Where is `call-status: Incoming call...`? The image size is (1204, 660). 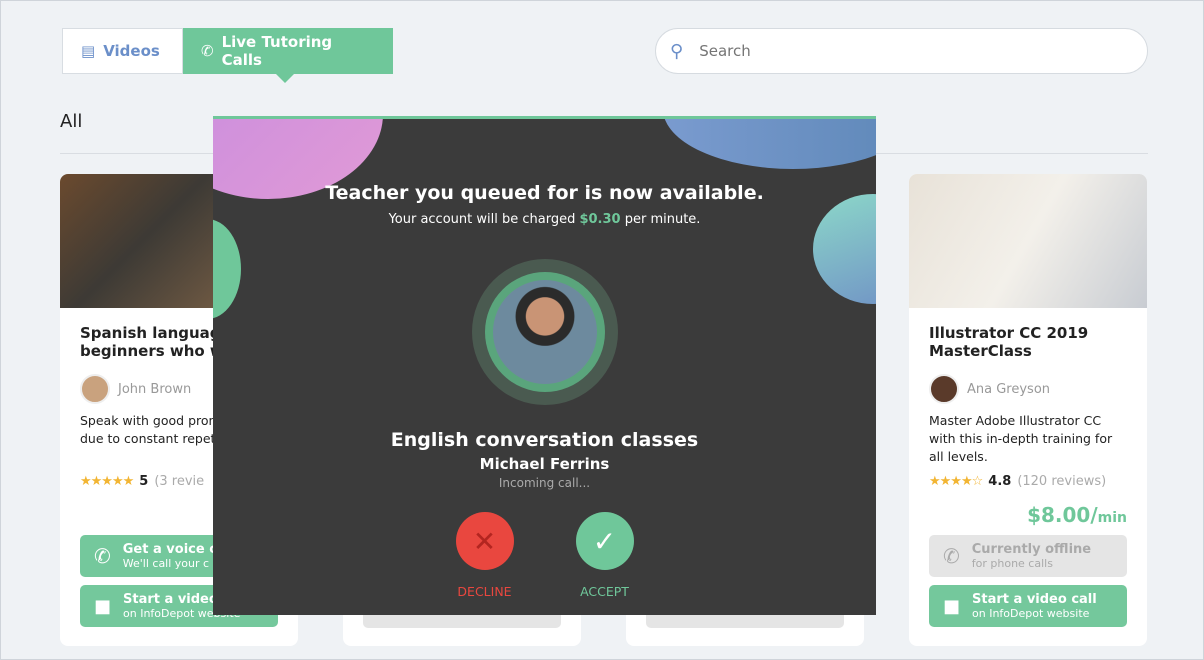 call-status: Incoming call... is located at coordinates (544, 483).